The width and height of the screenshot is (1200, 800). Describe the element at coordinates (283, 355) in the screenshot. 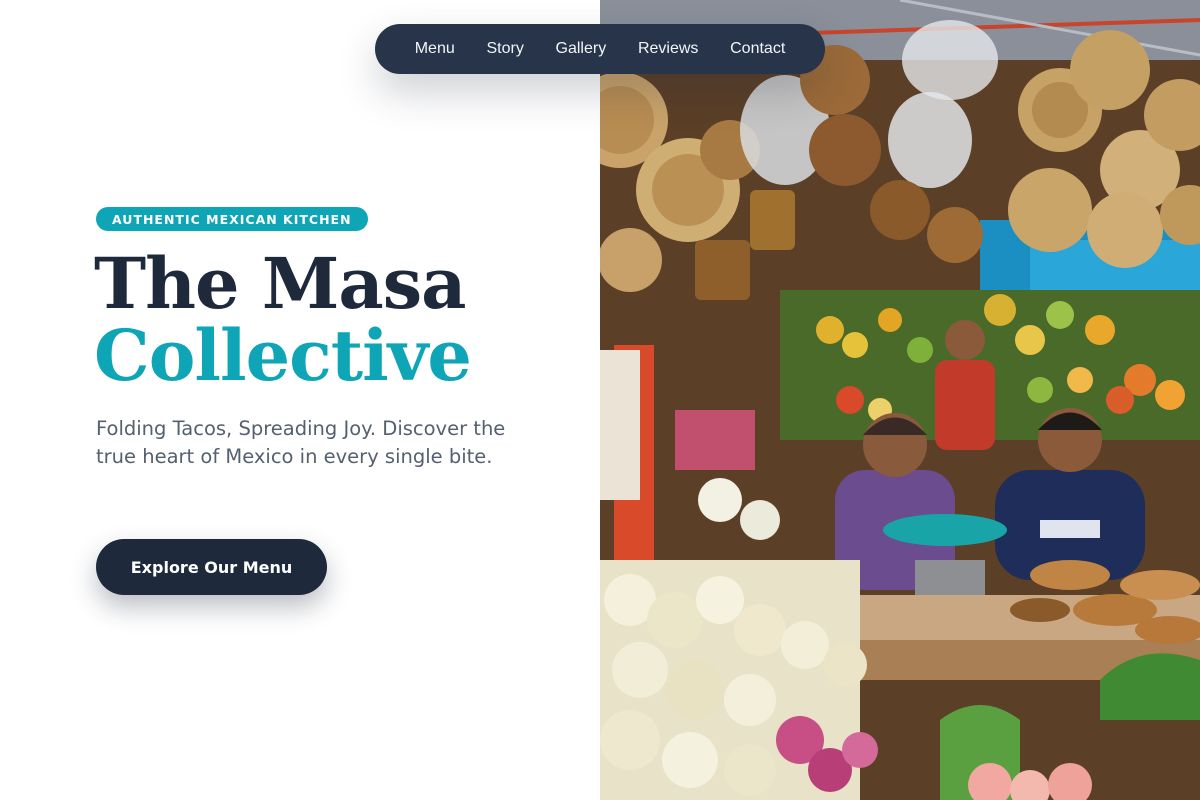

I see `hero-title-line-2: Collective` at that location.